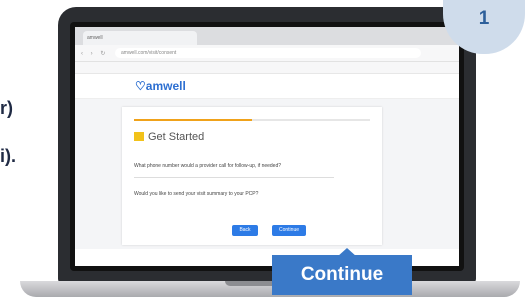 Image resolution: width=531 pixels, height=301 pixels. What do you see at coordinates (139, 136) in the screenshot?
I see `folder-icon` at bounding box center [139, 136].